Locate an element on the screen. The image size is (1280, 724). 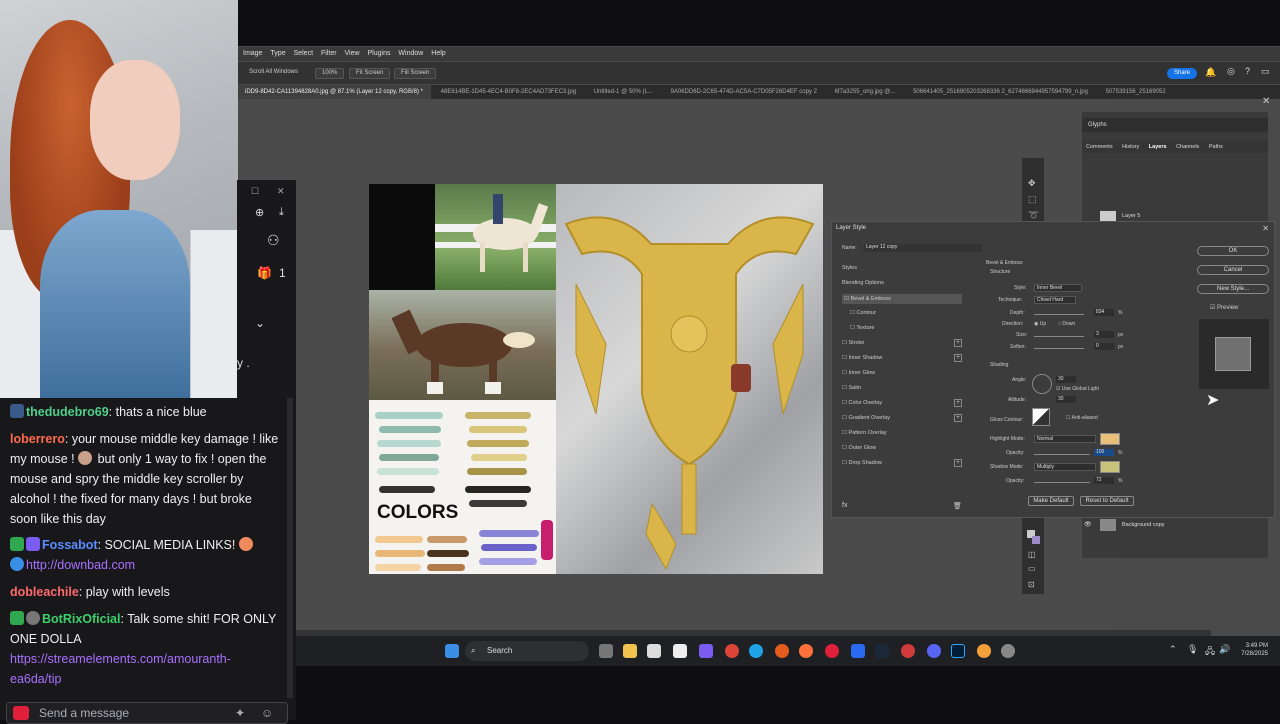
chevron-down-icon: ⌄ is located at coordinates (260, 323).